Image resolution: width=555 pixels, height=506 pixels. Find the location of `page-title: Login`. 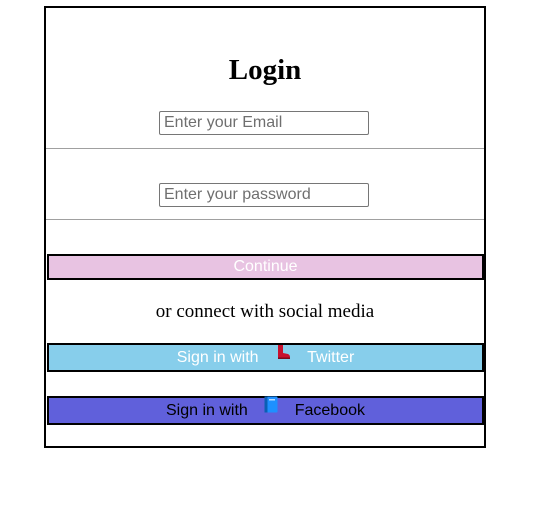

page-title: Login is located at coordinates (265, 70).